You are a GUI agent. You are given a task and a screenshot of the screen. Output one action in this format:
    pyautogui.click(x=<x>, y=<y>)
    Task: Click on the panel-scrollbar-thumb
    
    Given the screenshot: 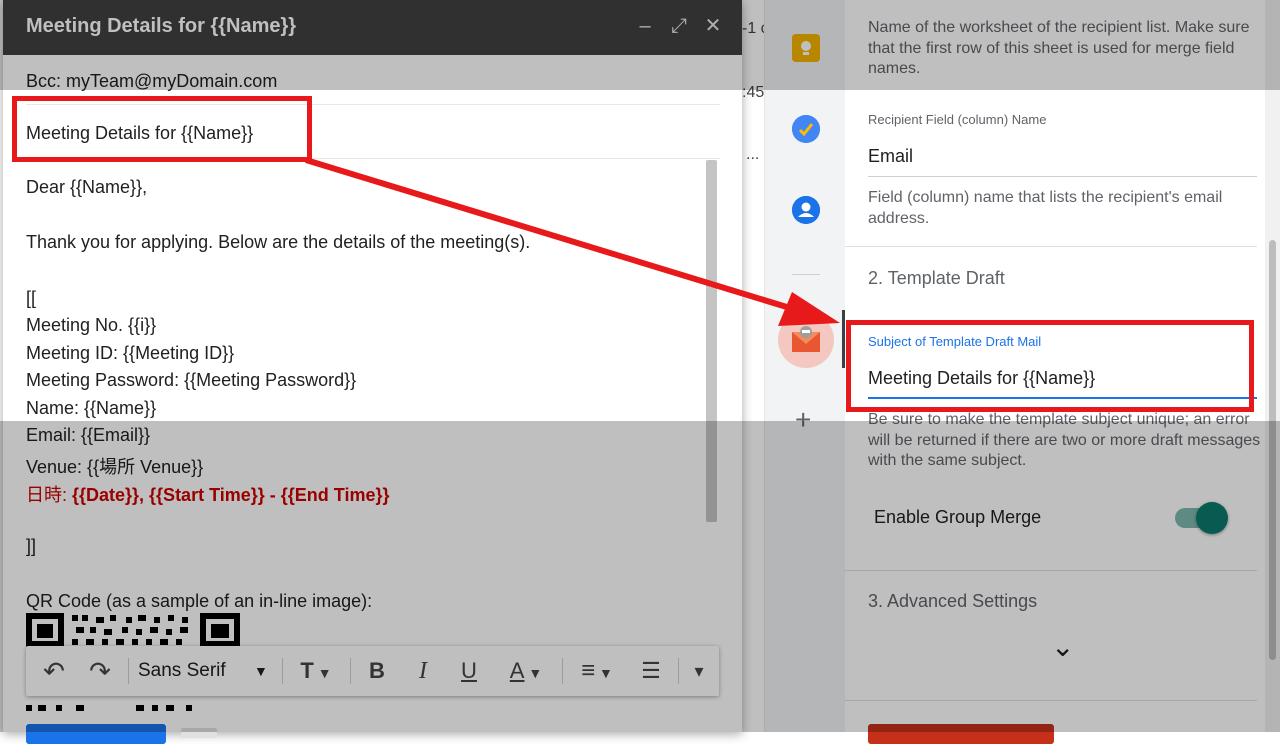 What is the action you would take?
    pyautogui.click(x=1272, y=450)
    